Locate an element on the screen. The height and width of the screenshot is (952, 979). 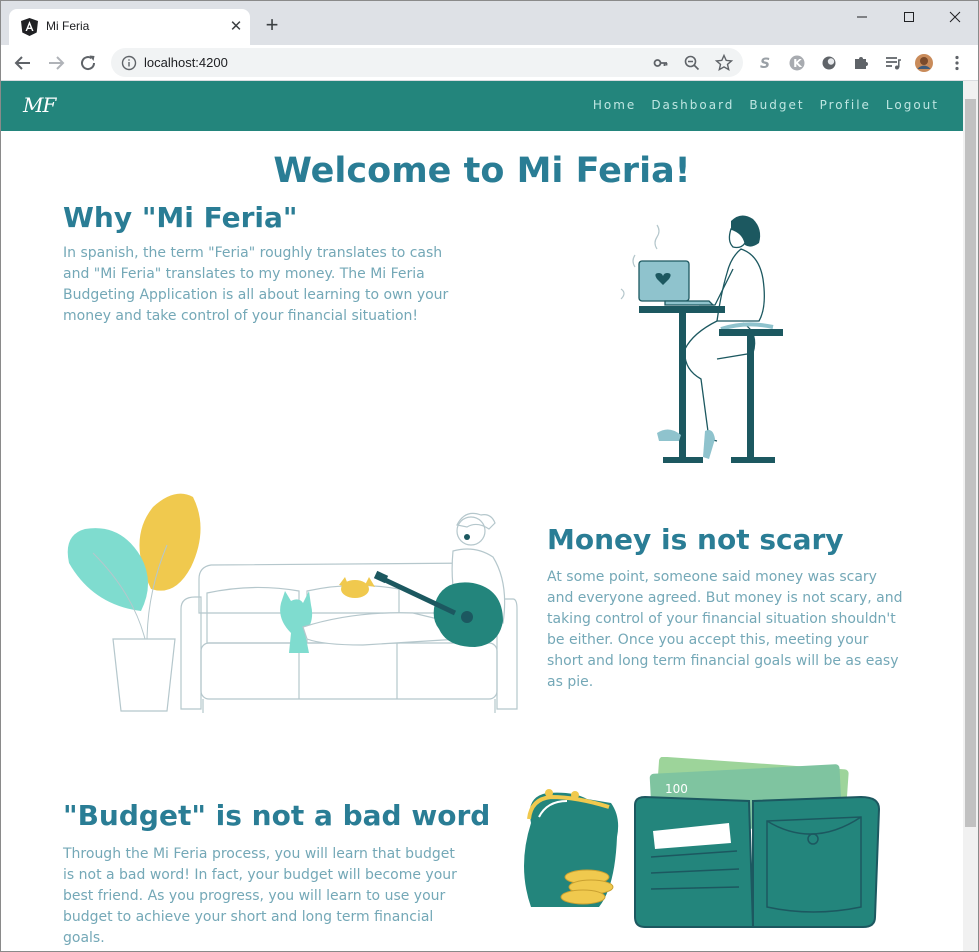
scrollbar-thumb is located at coordinates (970, 463).